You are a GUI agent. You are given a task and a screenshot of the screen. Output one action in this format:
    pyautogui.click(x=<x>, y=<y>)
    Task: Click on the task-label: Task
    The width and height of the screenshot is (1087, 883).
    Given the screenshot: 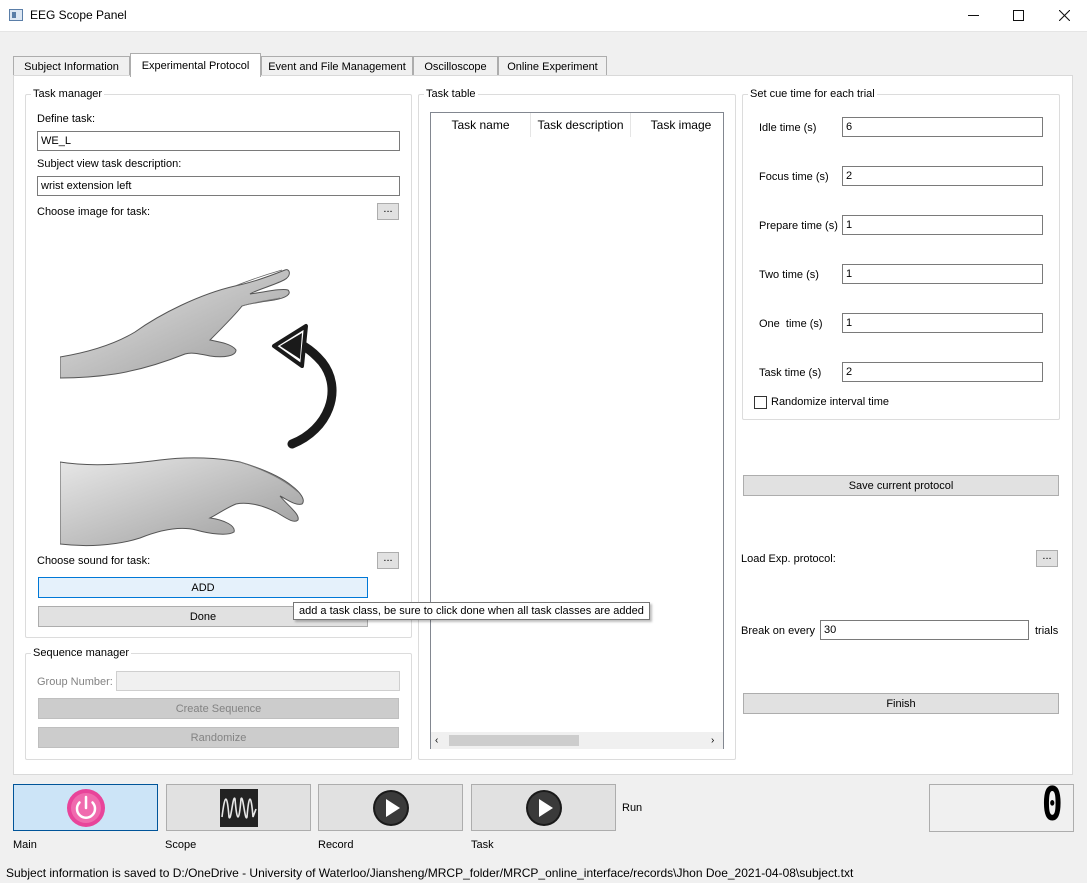 What is the action you would take?
    pyautogui.click(x=482, y=845)
    